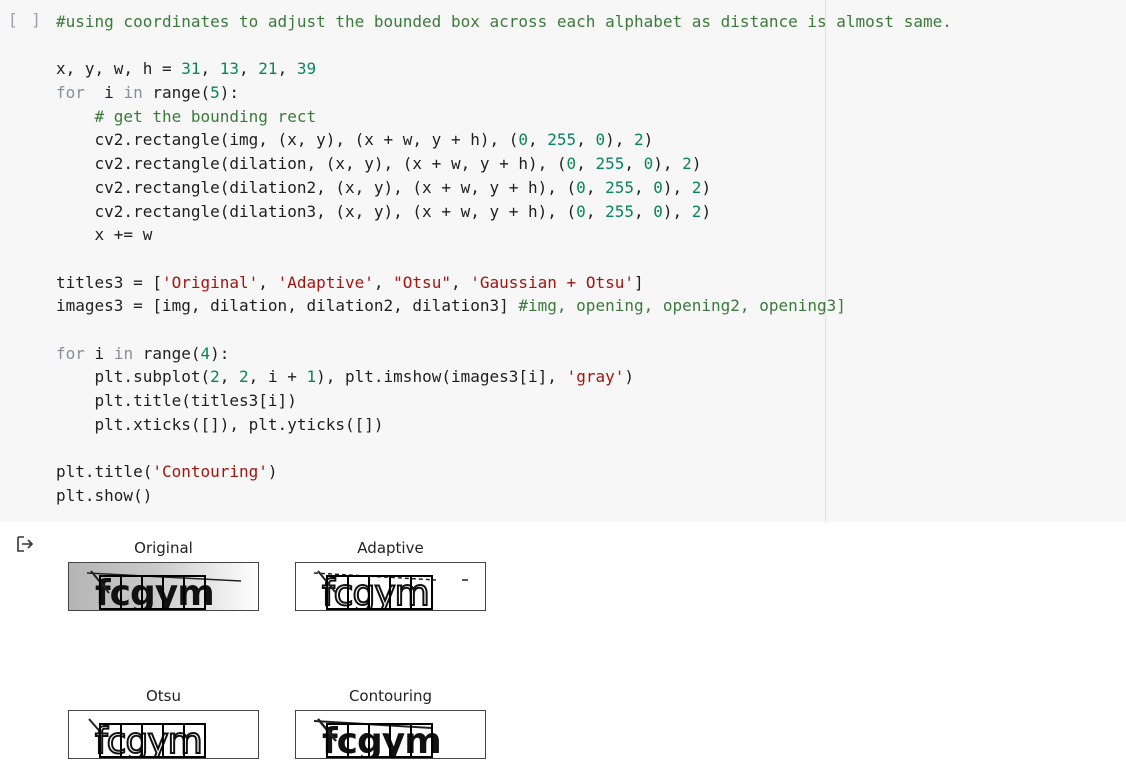 The width and height of the screenshot is (1126, 768). I want to click on captcha-text: fcgym, so click(148, 739).